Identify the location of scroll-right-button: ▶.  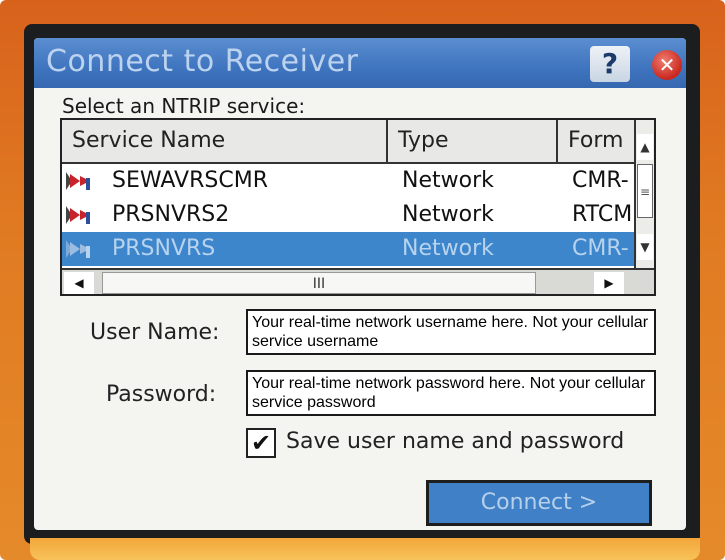
(609, 283).